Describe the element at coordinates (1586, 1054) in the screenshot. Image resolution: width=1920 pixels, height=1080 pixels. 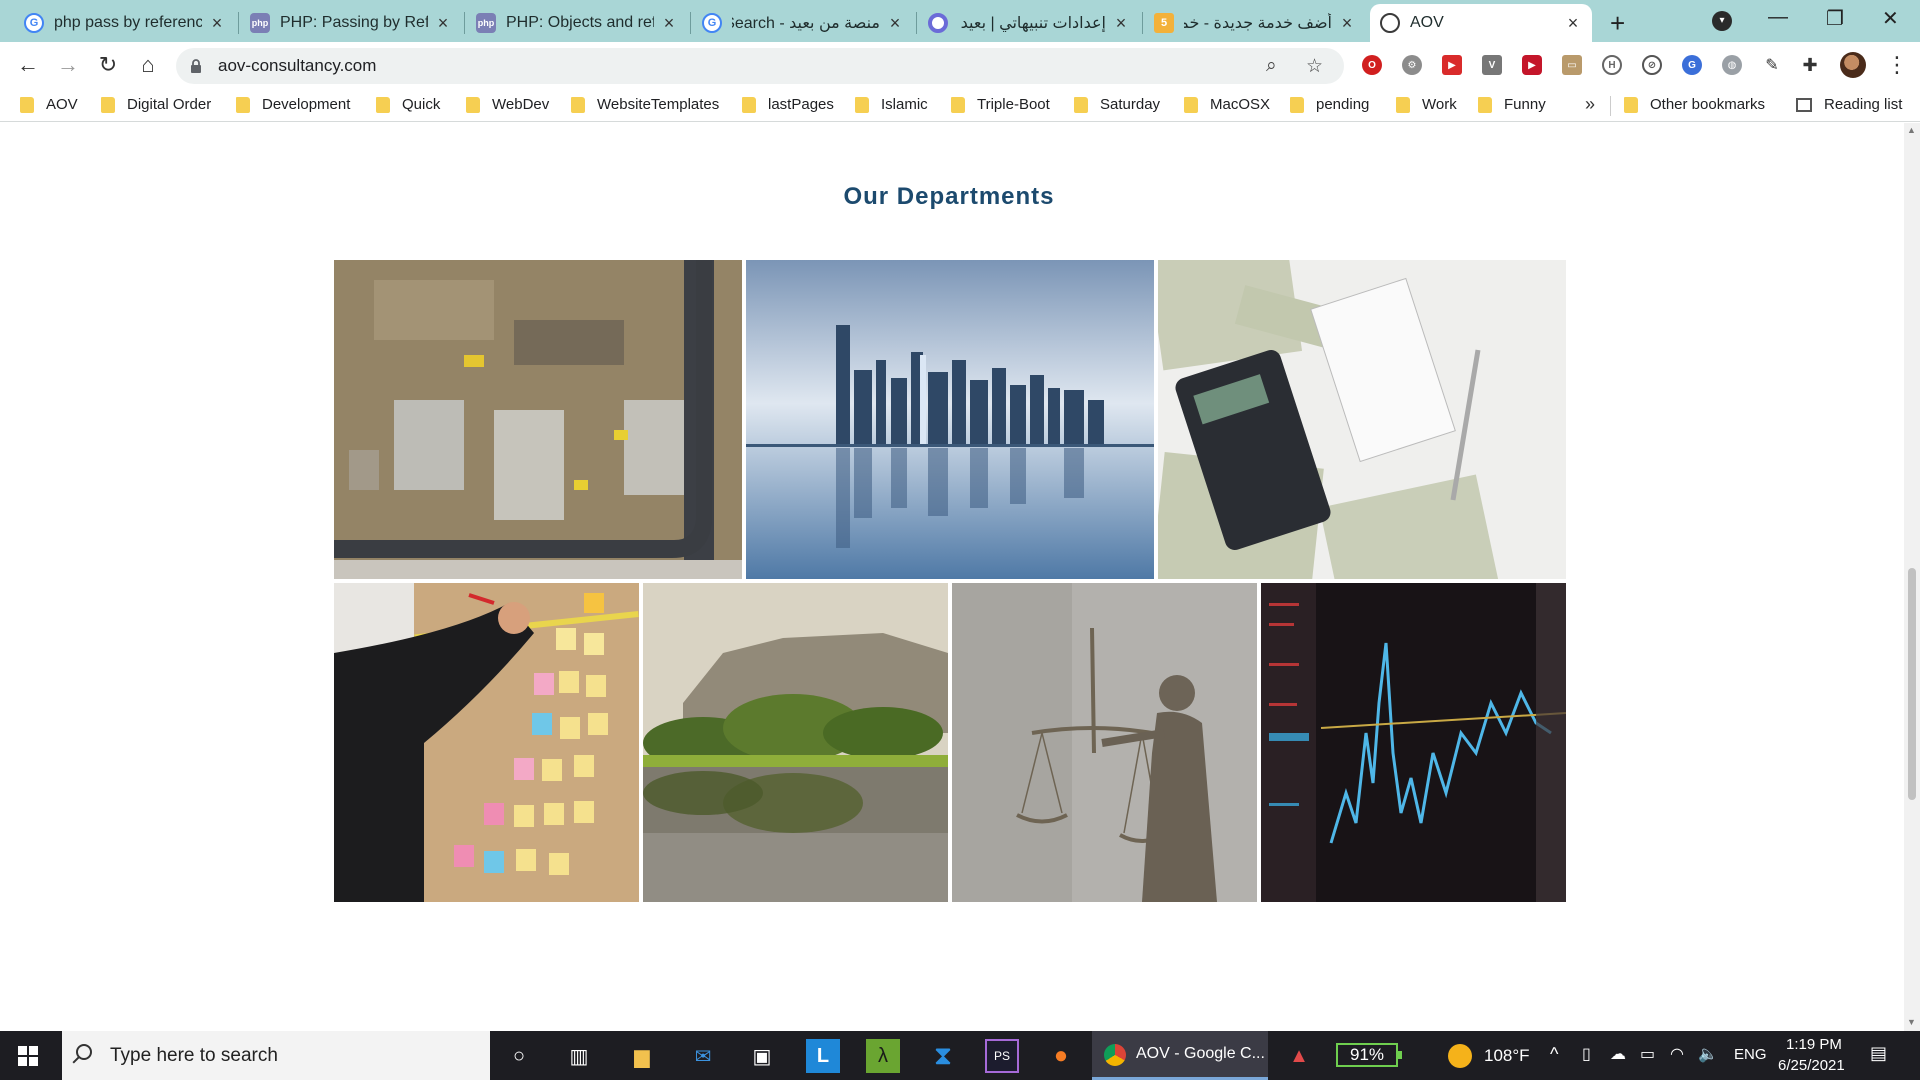
I see `device-icon: ▯` at that location.